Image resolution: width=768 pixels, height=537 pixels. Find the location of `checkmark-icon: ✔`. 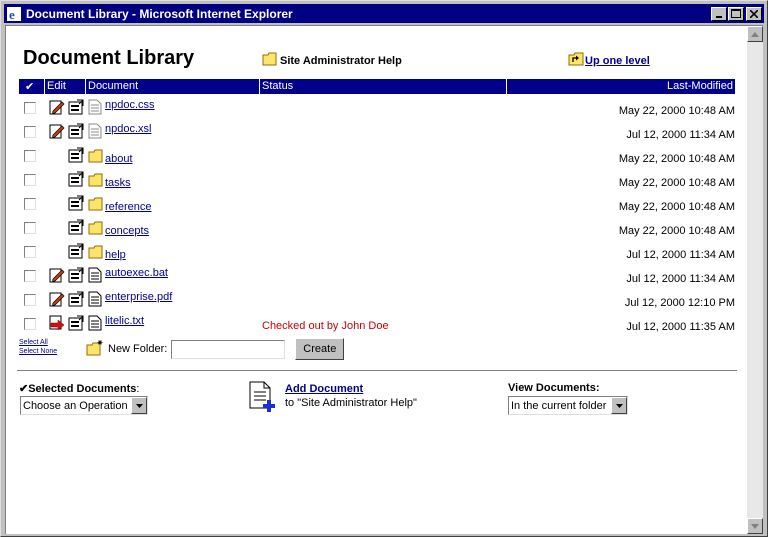

checkmark-icon: ✔ is located at coordinates (24, 389).